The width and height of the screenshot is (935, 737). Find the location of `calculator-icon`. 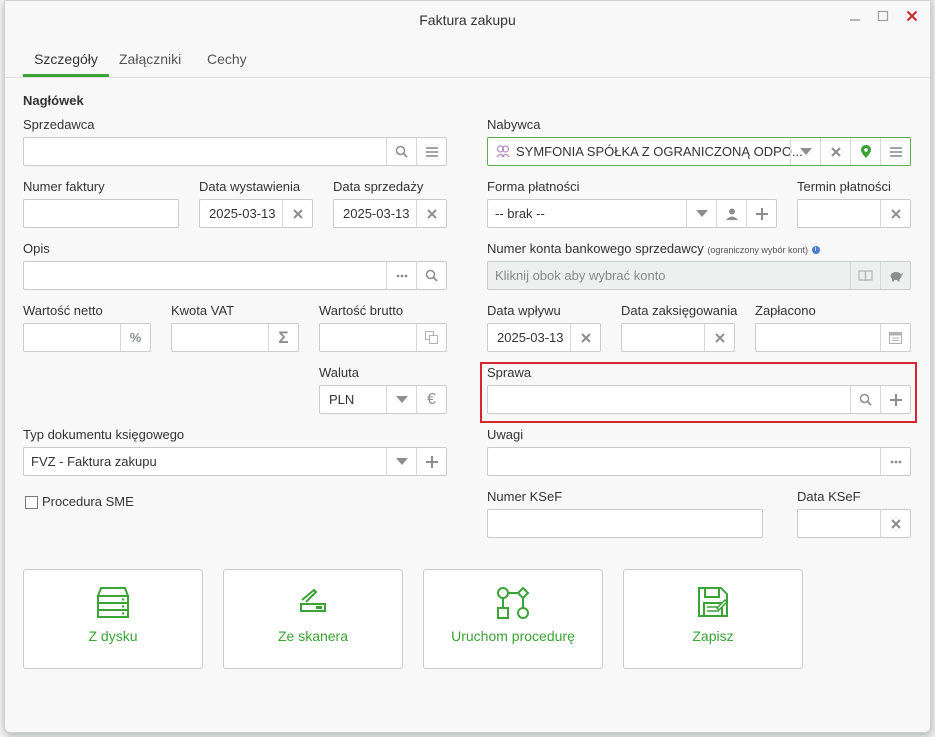

calculator-icon is located at coordinates (431, 337).